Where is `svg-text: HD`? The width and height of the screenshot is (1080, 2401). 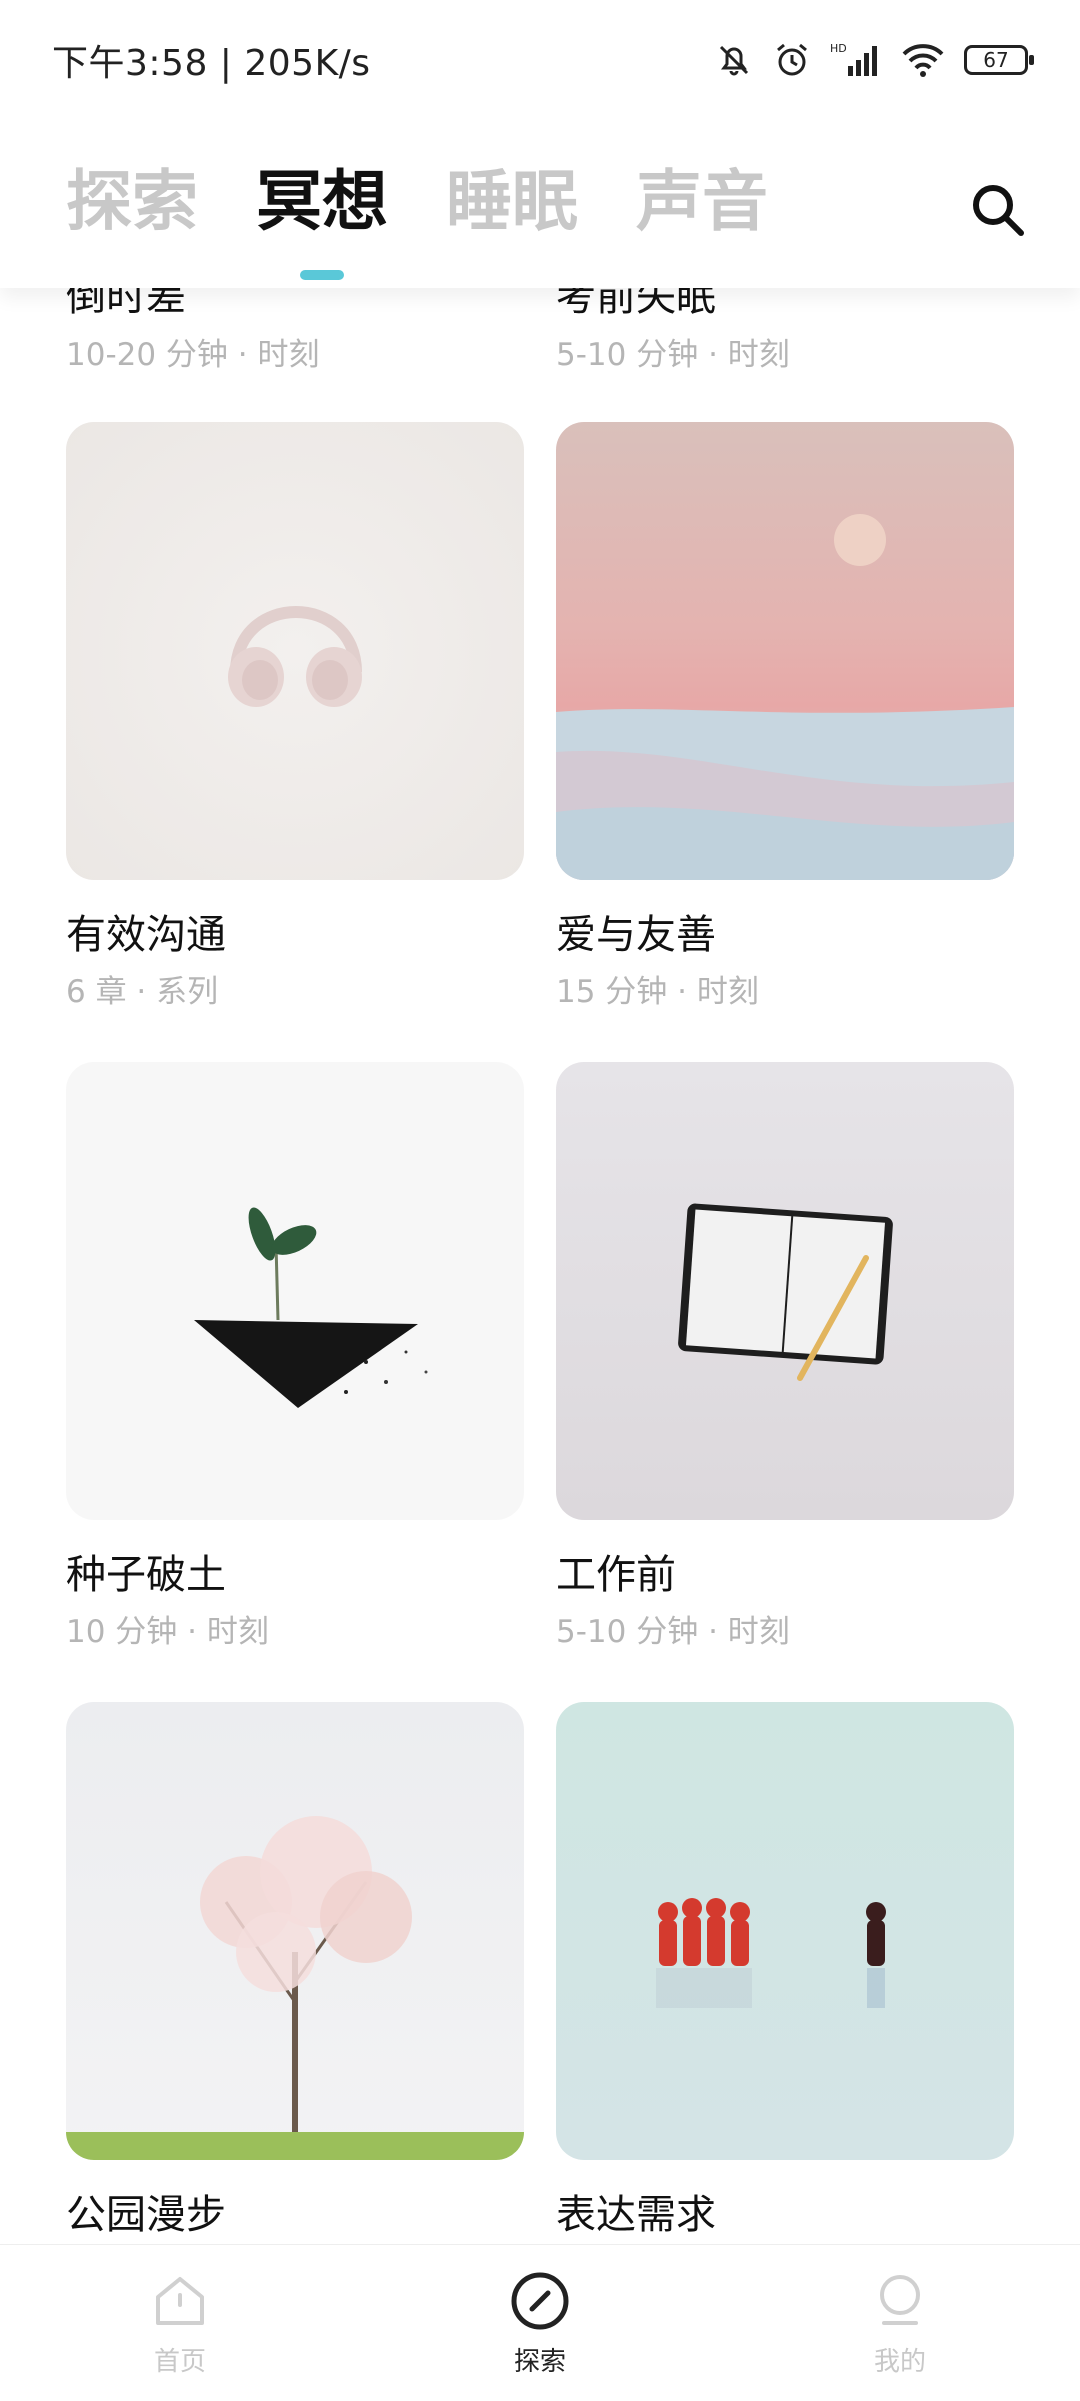
svg-text: HD is located at coordinates (838, 48).